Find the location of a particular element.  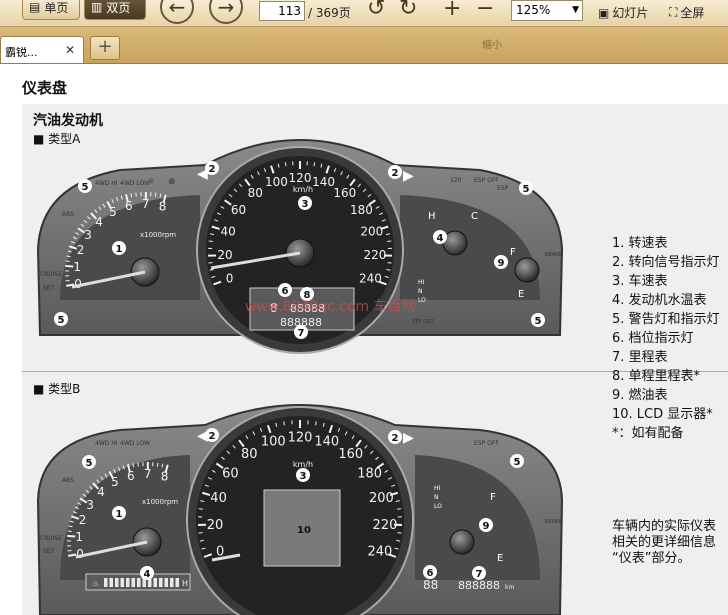

tachometer-b-tick-label: 1 is located at coordinates (79, 537).